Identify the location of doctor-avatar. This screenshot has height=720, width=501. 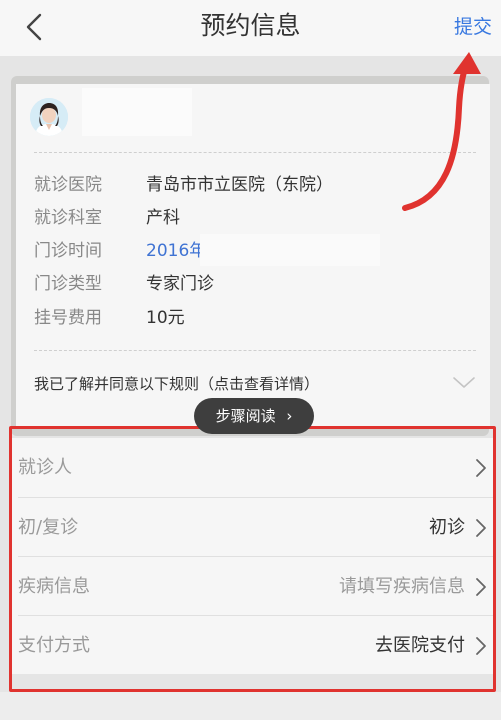
(49, 117).